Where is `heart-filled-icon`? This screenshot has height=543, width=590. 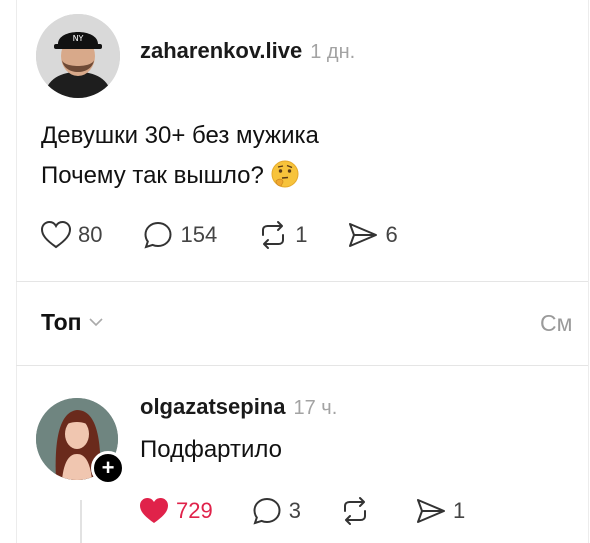
heart-filled-icon is located at coordinates (154, 511).